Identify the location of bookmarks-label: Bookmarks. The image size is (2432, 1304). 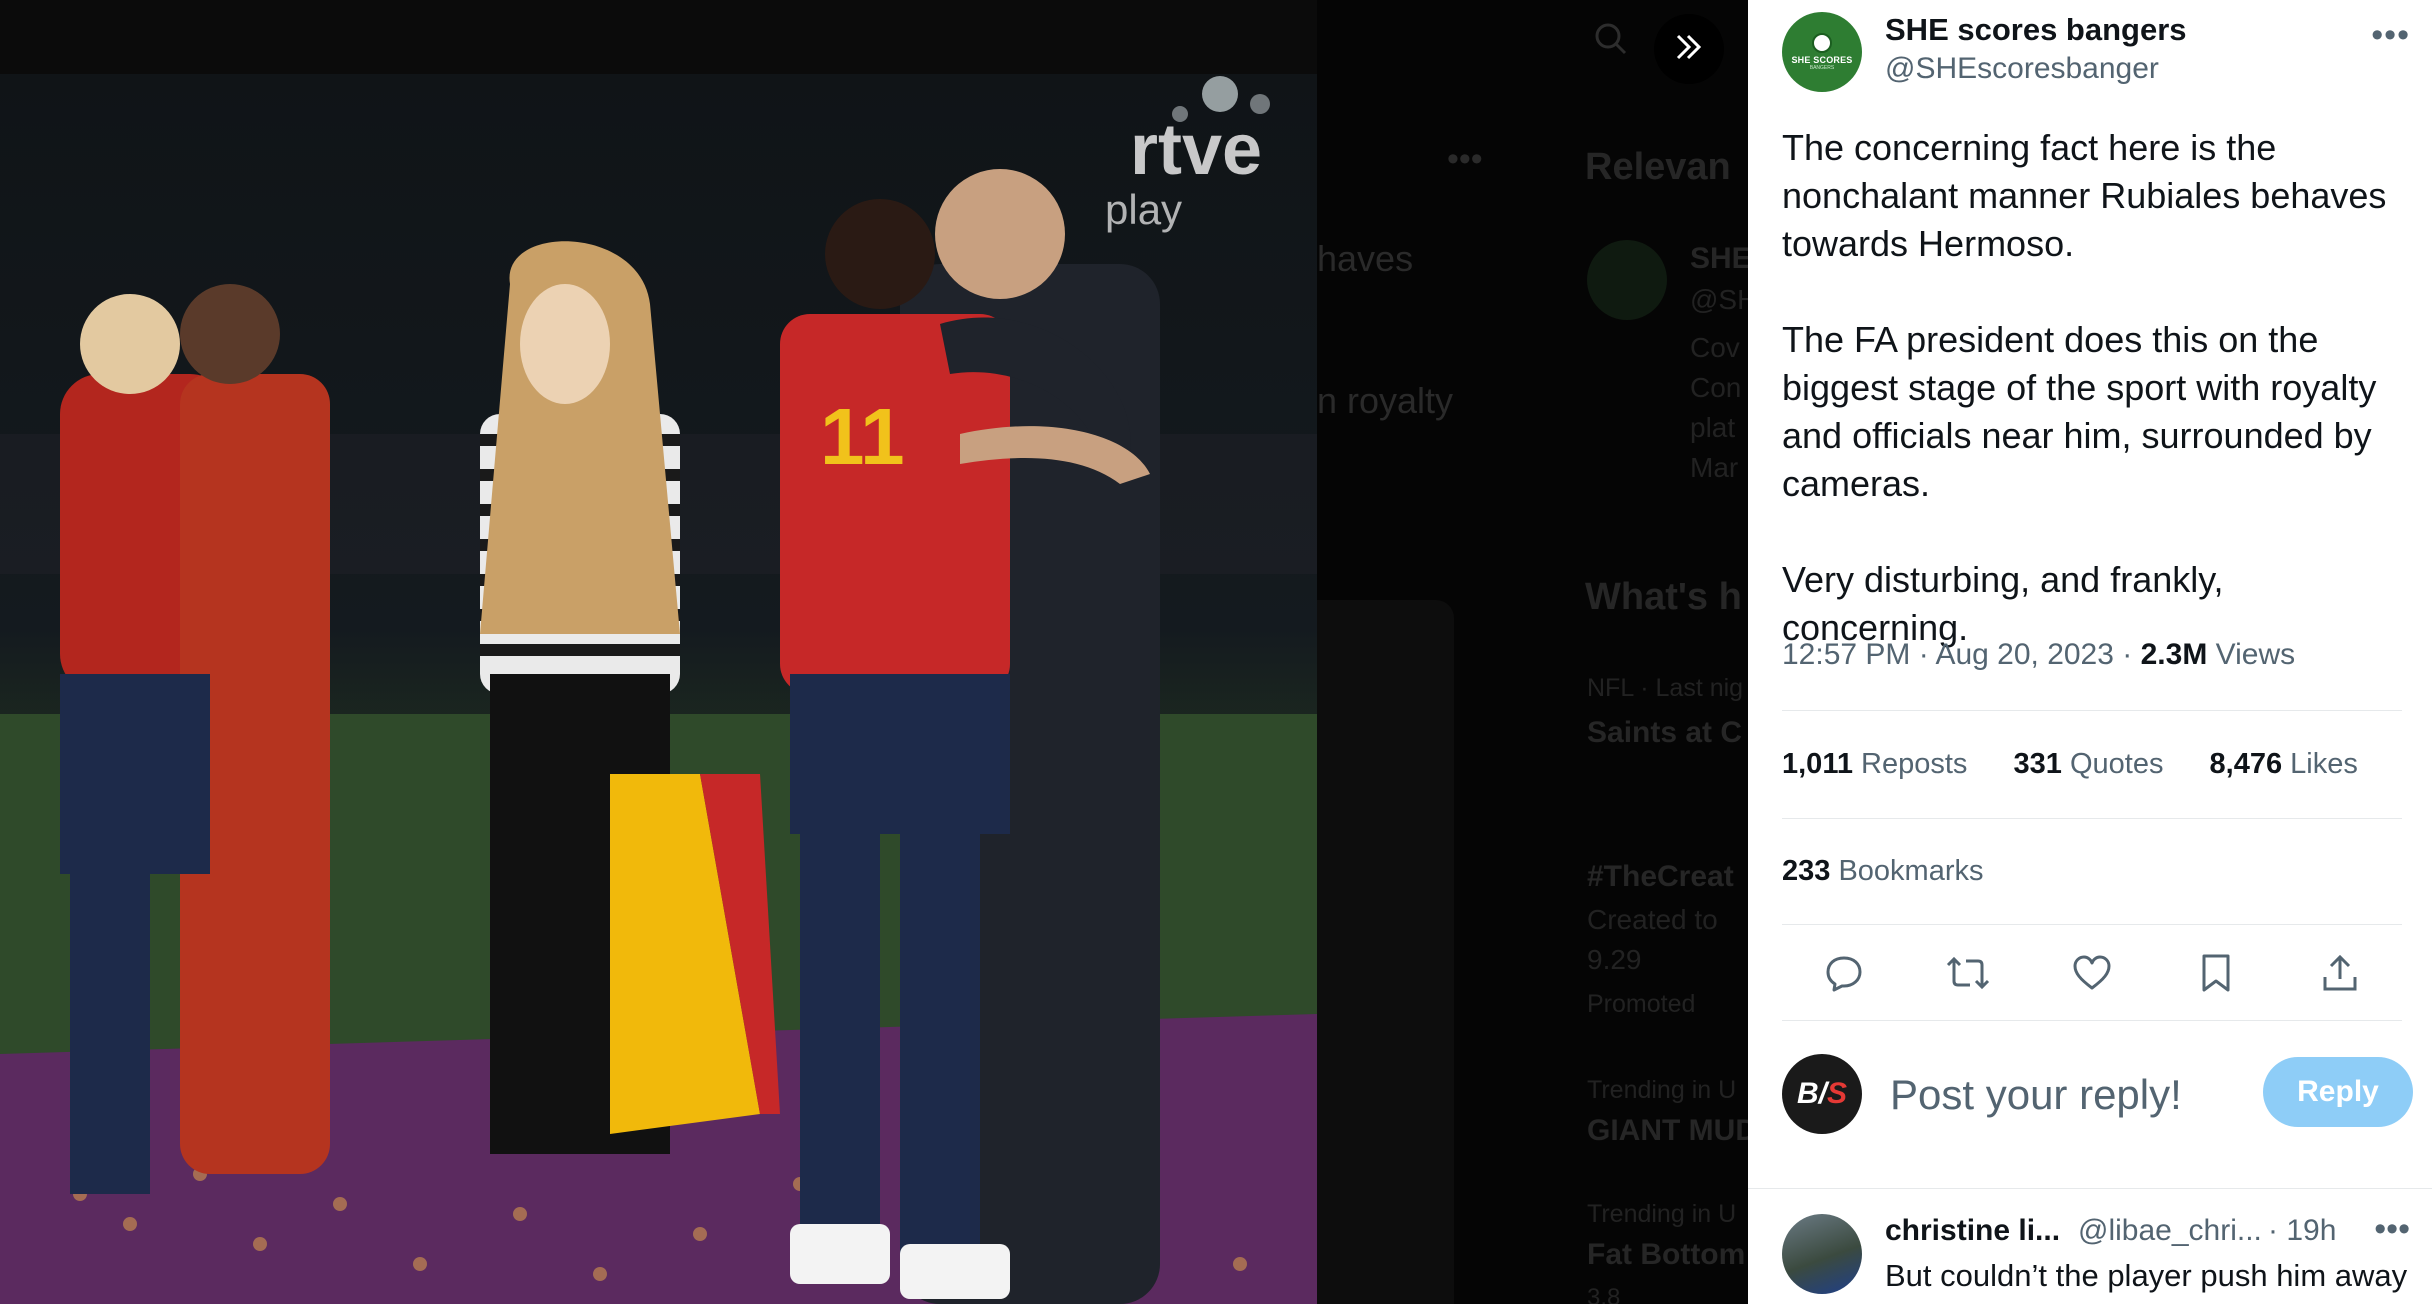
(1911, 871).